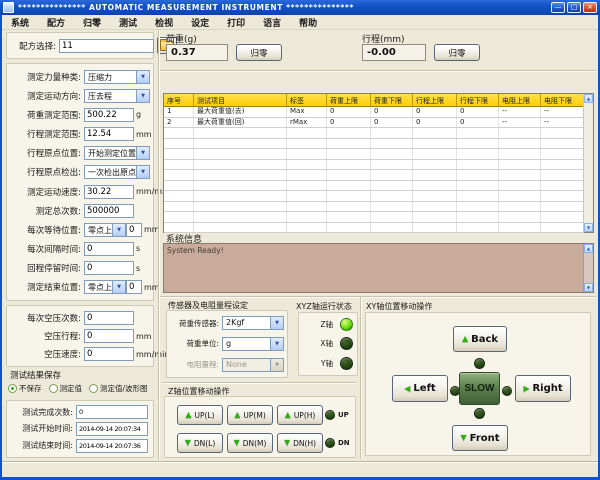 The width and height of the screenshot is (600, 480). Describe the element at coordinates (139, 115) in the screenshot. I see `unit-label: g` at that location.